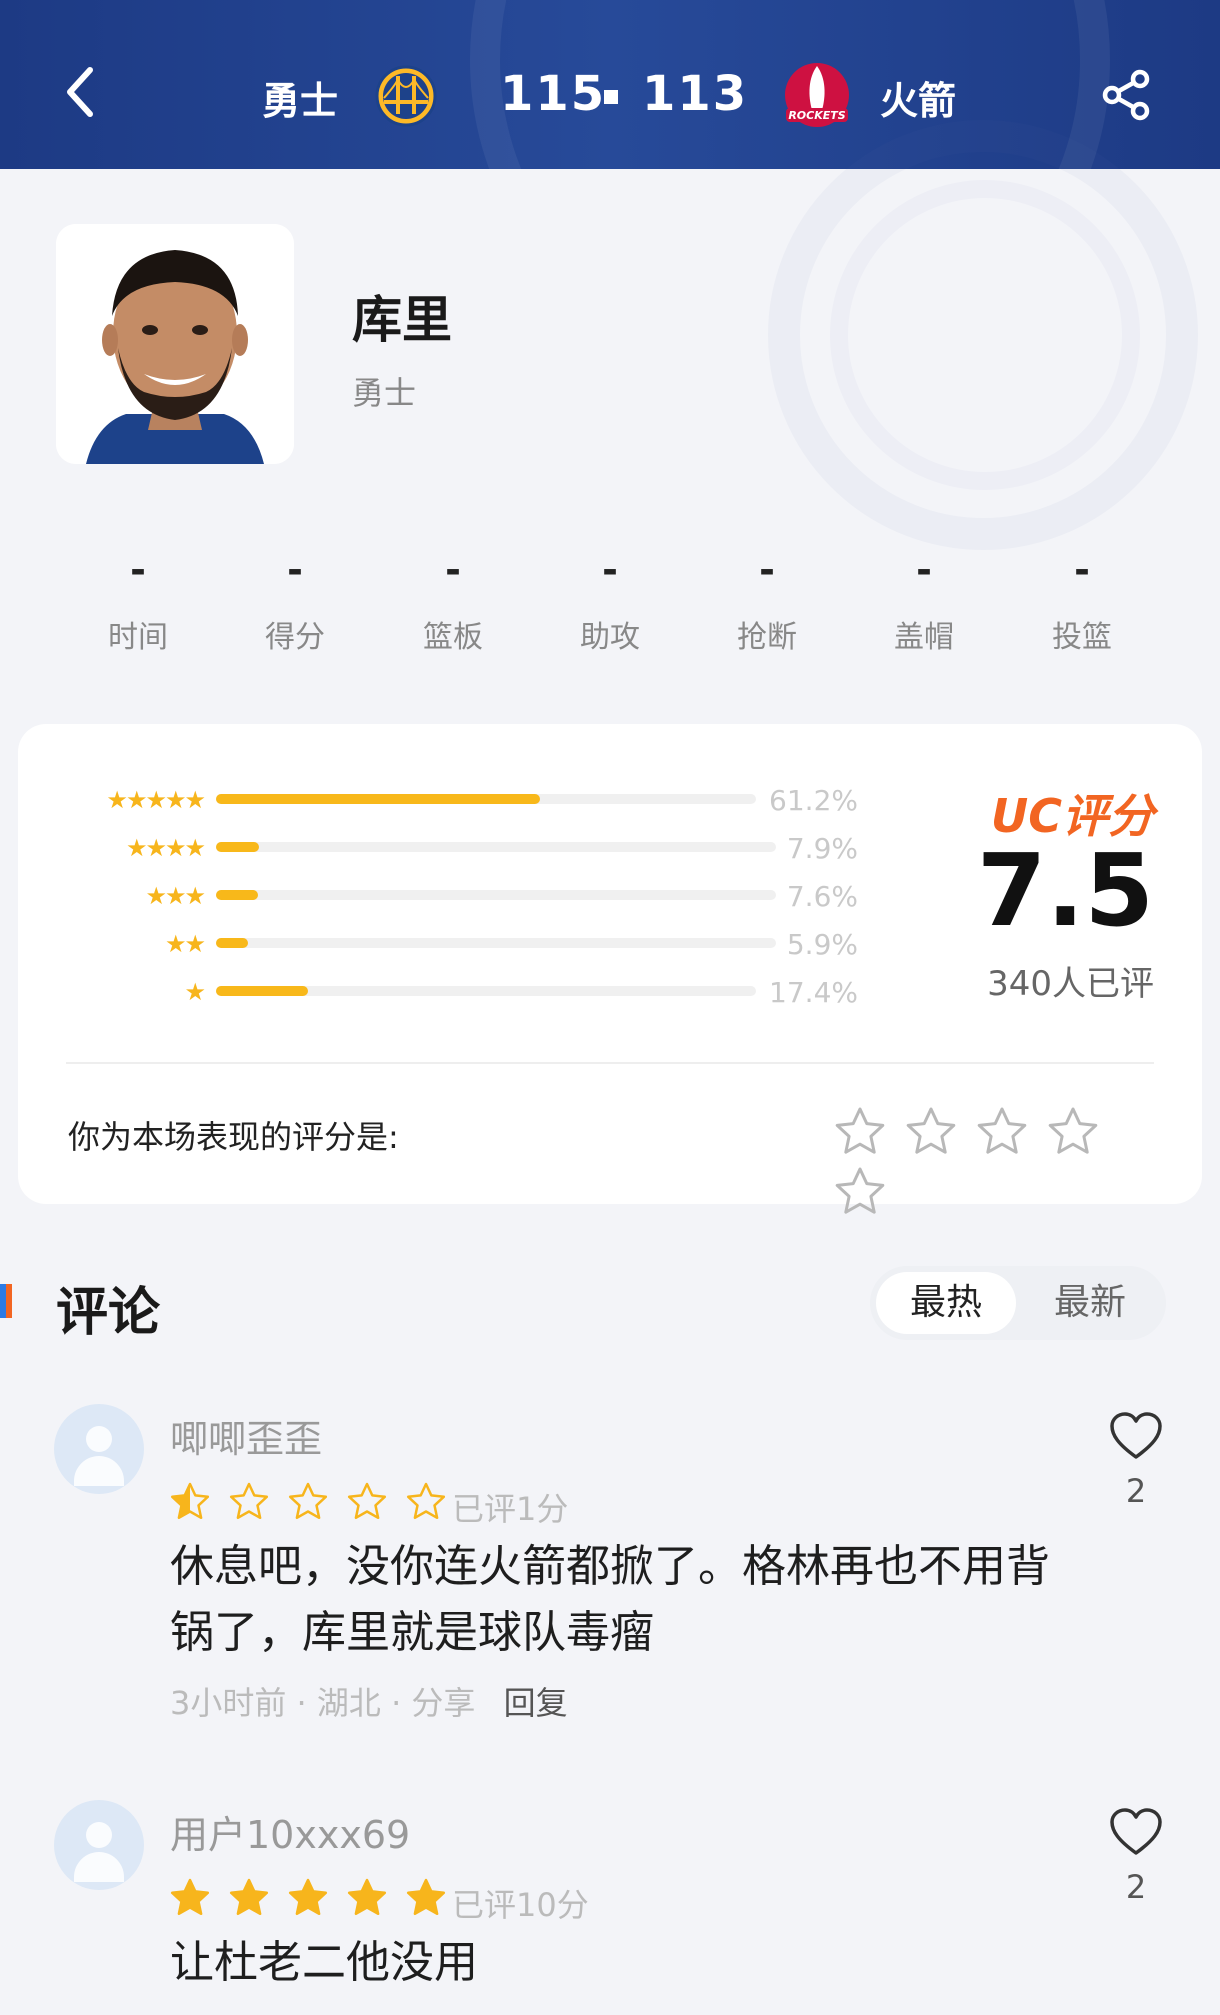 The width and height of the screenshot is (1220, 2015). What do you see at coordinates (185, 944) in the screenshot?
I see `two-stars-icon: ★★` at bounding box center [185, 944].